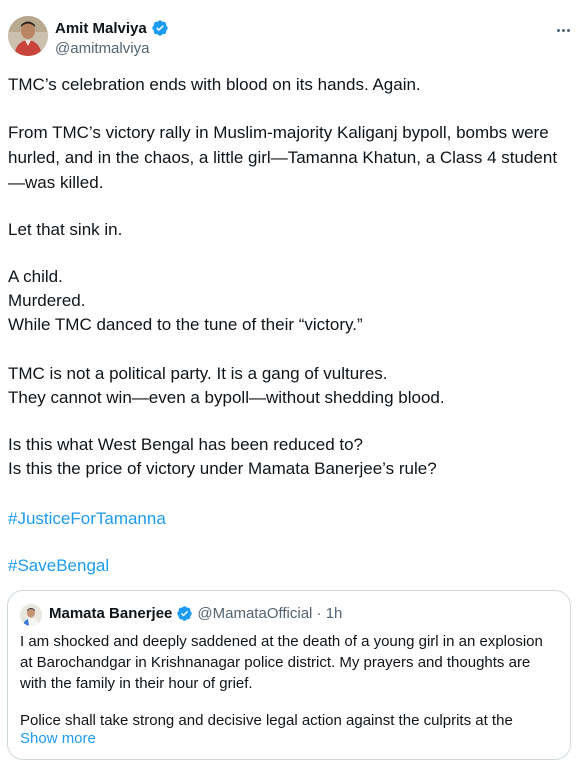 The height and width of the screenshot is (763, 579). I want to click on quoted-author-name: Mamata Banerjee, so click(111, 613).